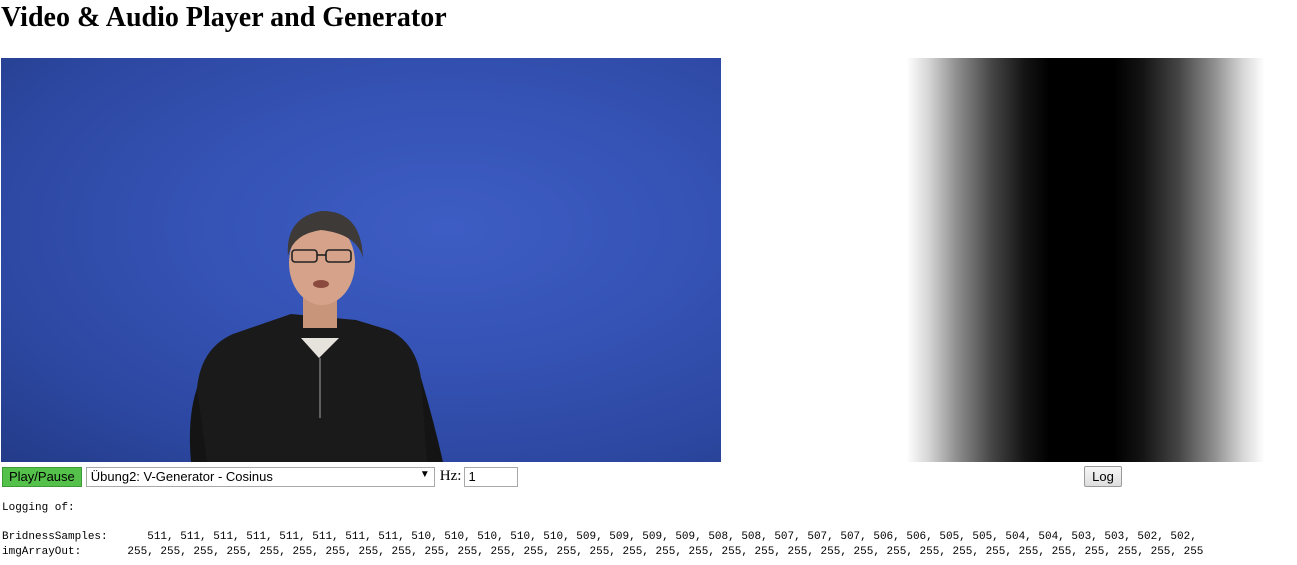 Image resolution: width=1297 pixels, height=565 pixels. I want to click on generator-select-value: Übung2: V-Generator - Cosinus, so click(181, 476).